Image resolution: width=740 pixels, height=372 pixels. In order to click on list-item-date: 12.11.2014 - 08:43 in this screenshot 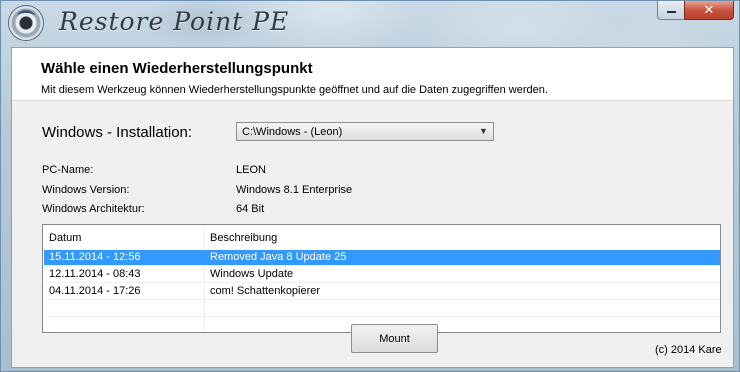, I will do `click(95, 274)`.